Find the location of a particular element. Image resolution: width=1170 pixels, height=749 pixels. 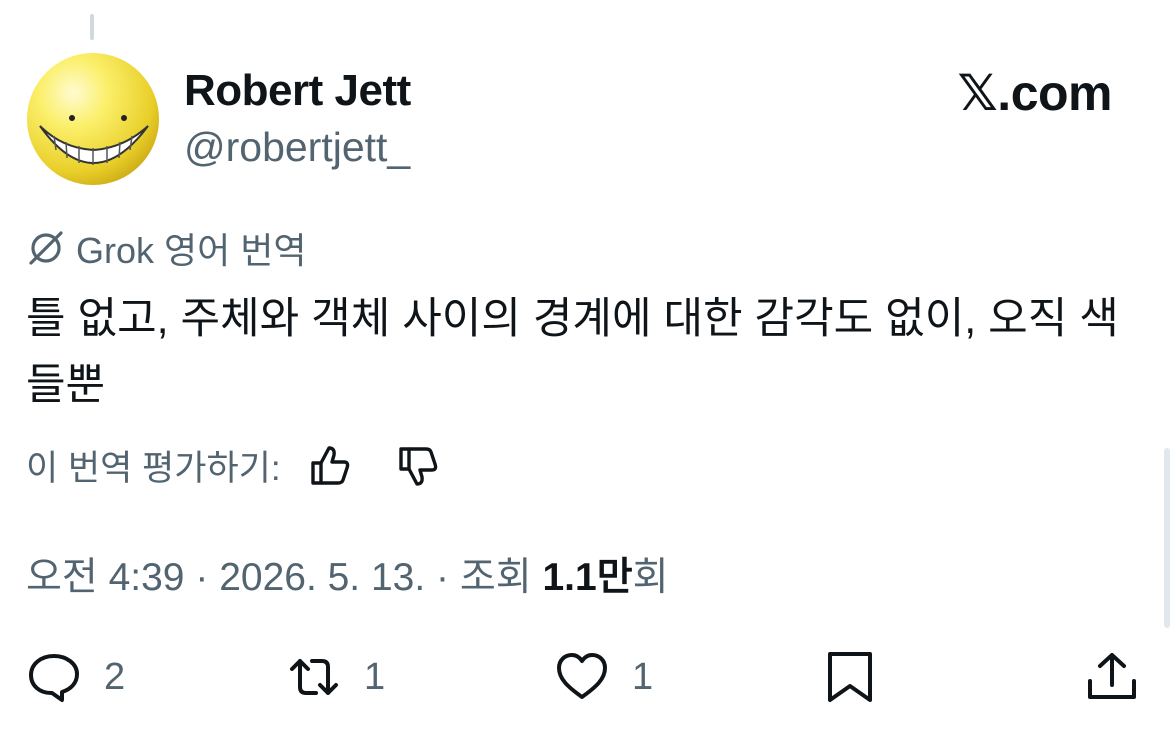

thumbs-up-icon is located at coordinates (330, 466).